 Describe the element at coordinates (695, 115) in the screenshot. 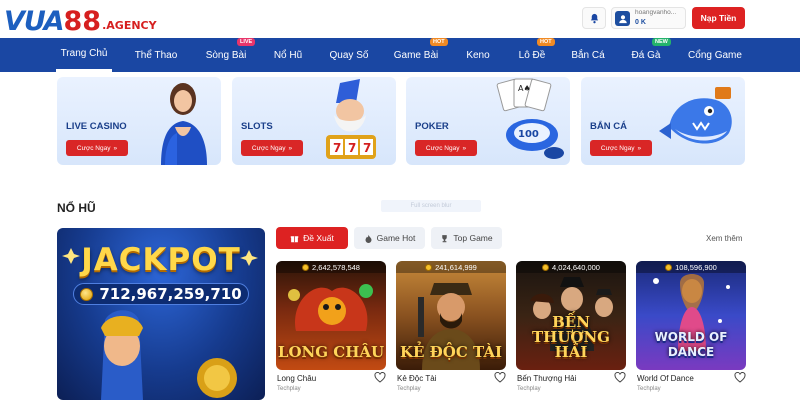

I see `shark-illustration` at that location.